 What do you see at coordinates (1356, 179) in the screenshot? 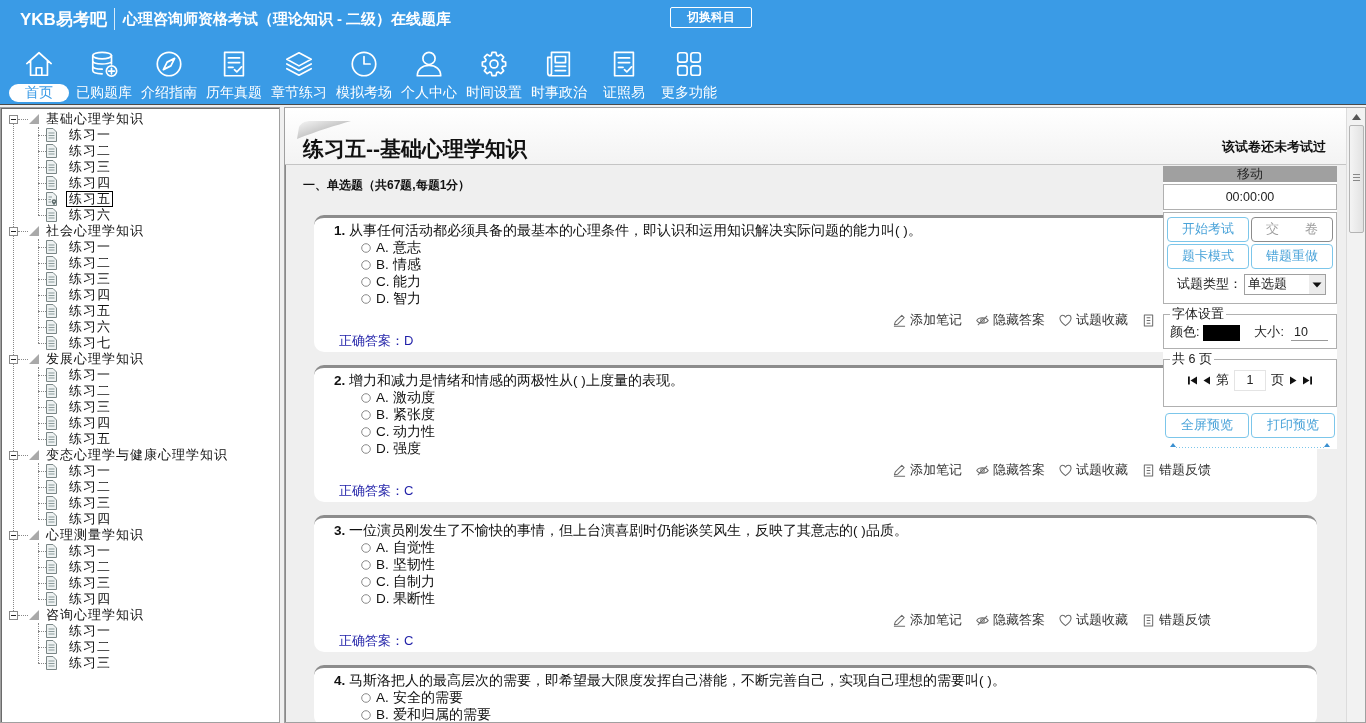
I see `scroll-thumb` at bounding box center [1356, 179].